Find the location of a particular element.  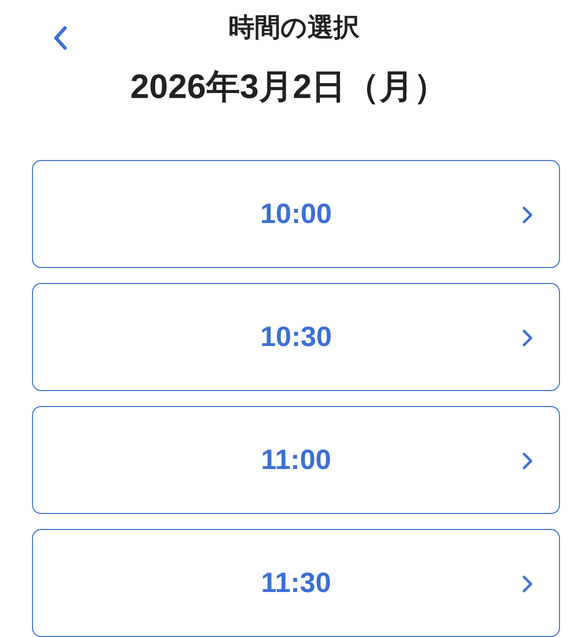

date-heading: 2026年3月2日（月） is located at coordinates (289, 87).